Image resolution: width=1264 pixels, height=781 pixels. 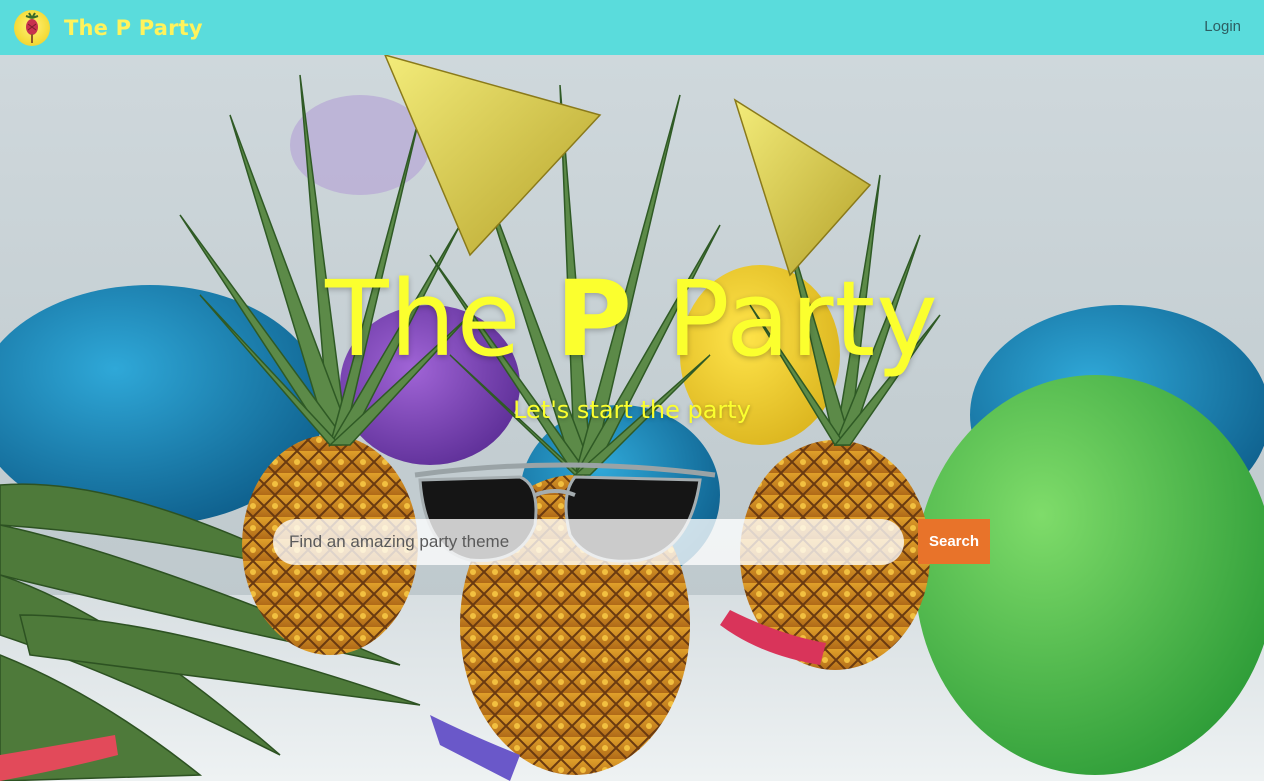 I want to click on pineapple-logo-icon, so click(x=32, y=28).